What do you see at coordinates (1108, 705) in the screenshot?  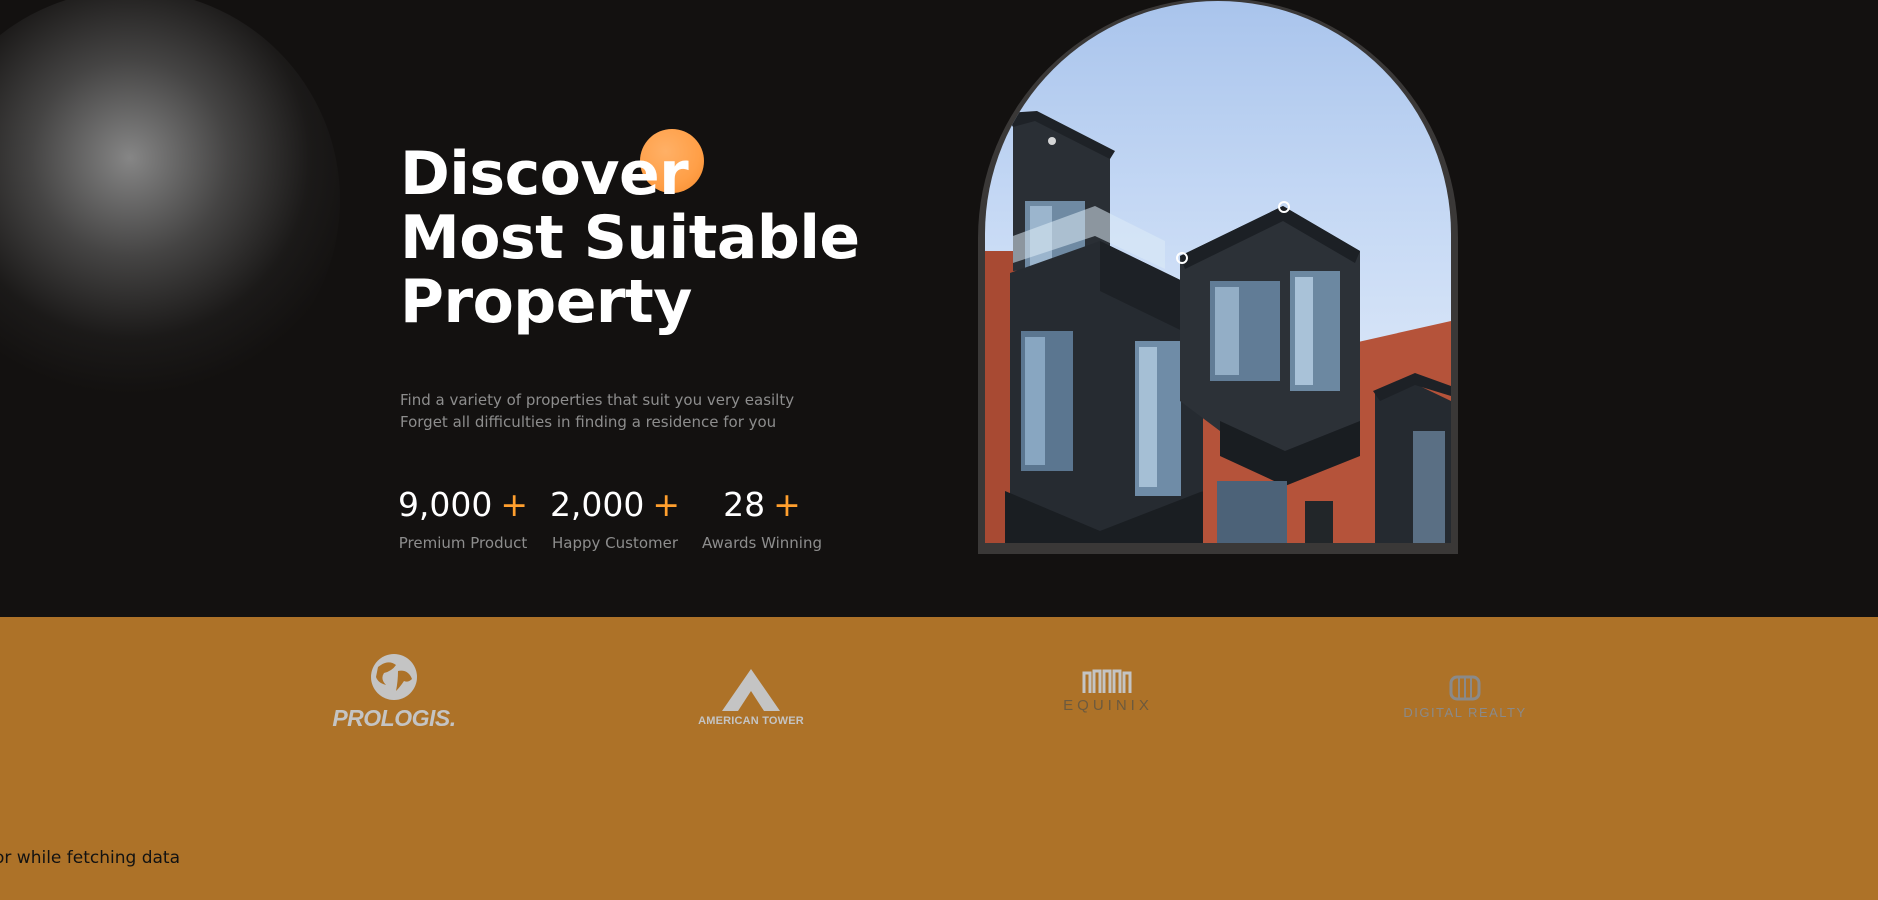 I see `equinix-wordmark: EQUINIX` at bounding box center [1108, 705].